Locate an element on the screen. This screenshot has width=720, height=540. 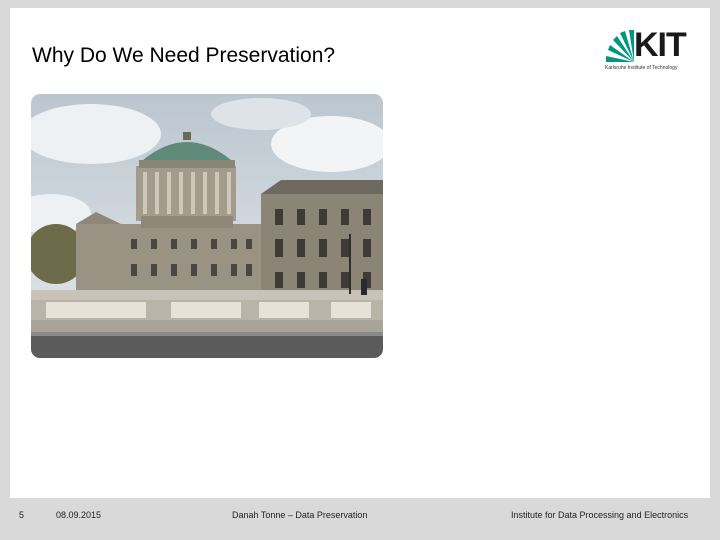
kit-logo-text: KIT is located at coordinates (660, 45).